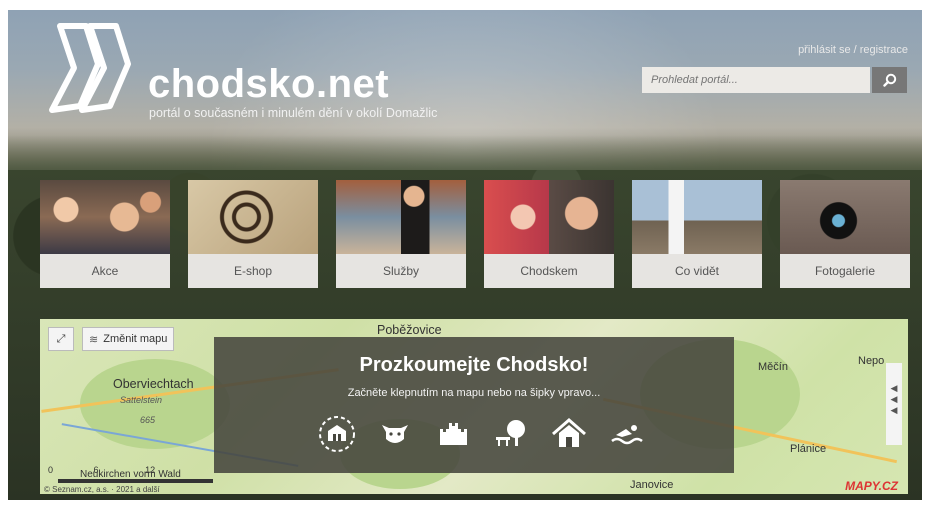 This screenshot has height=507, width=930. What do you see at coordinates (268, 84) in the screenshot?
I see `site-name: chodsko.net` at bounding box center [268, 84].